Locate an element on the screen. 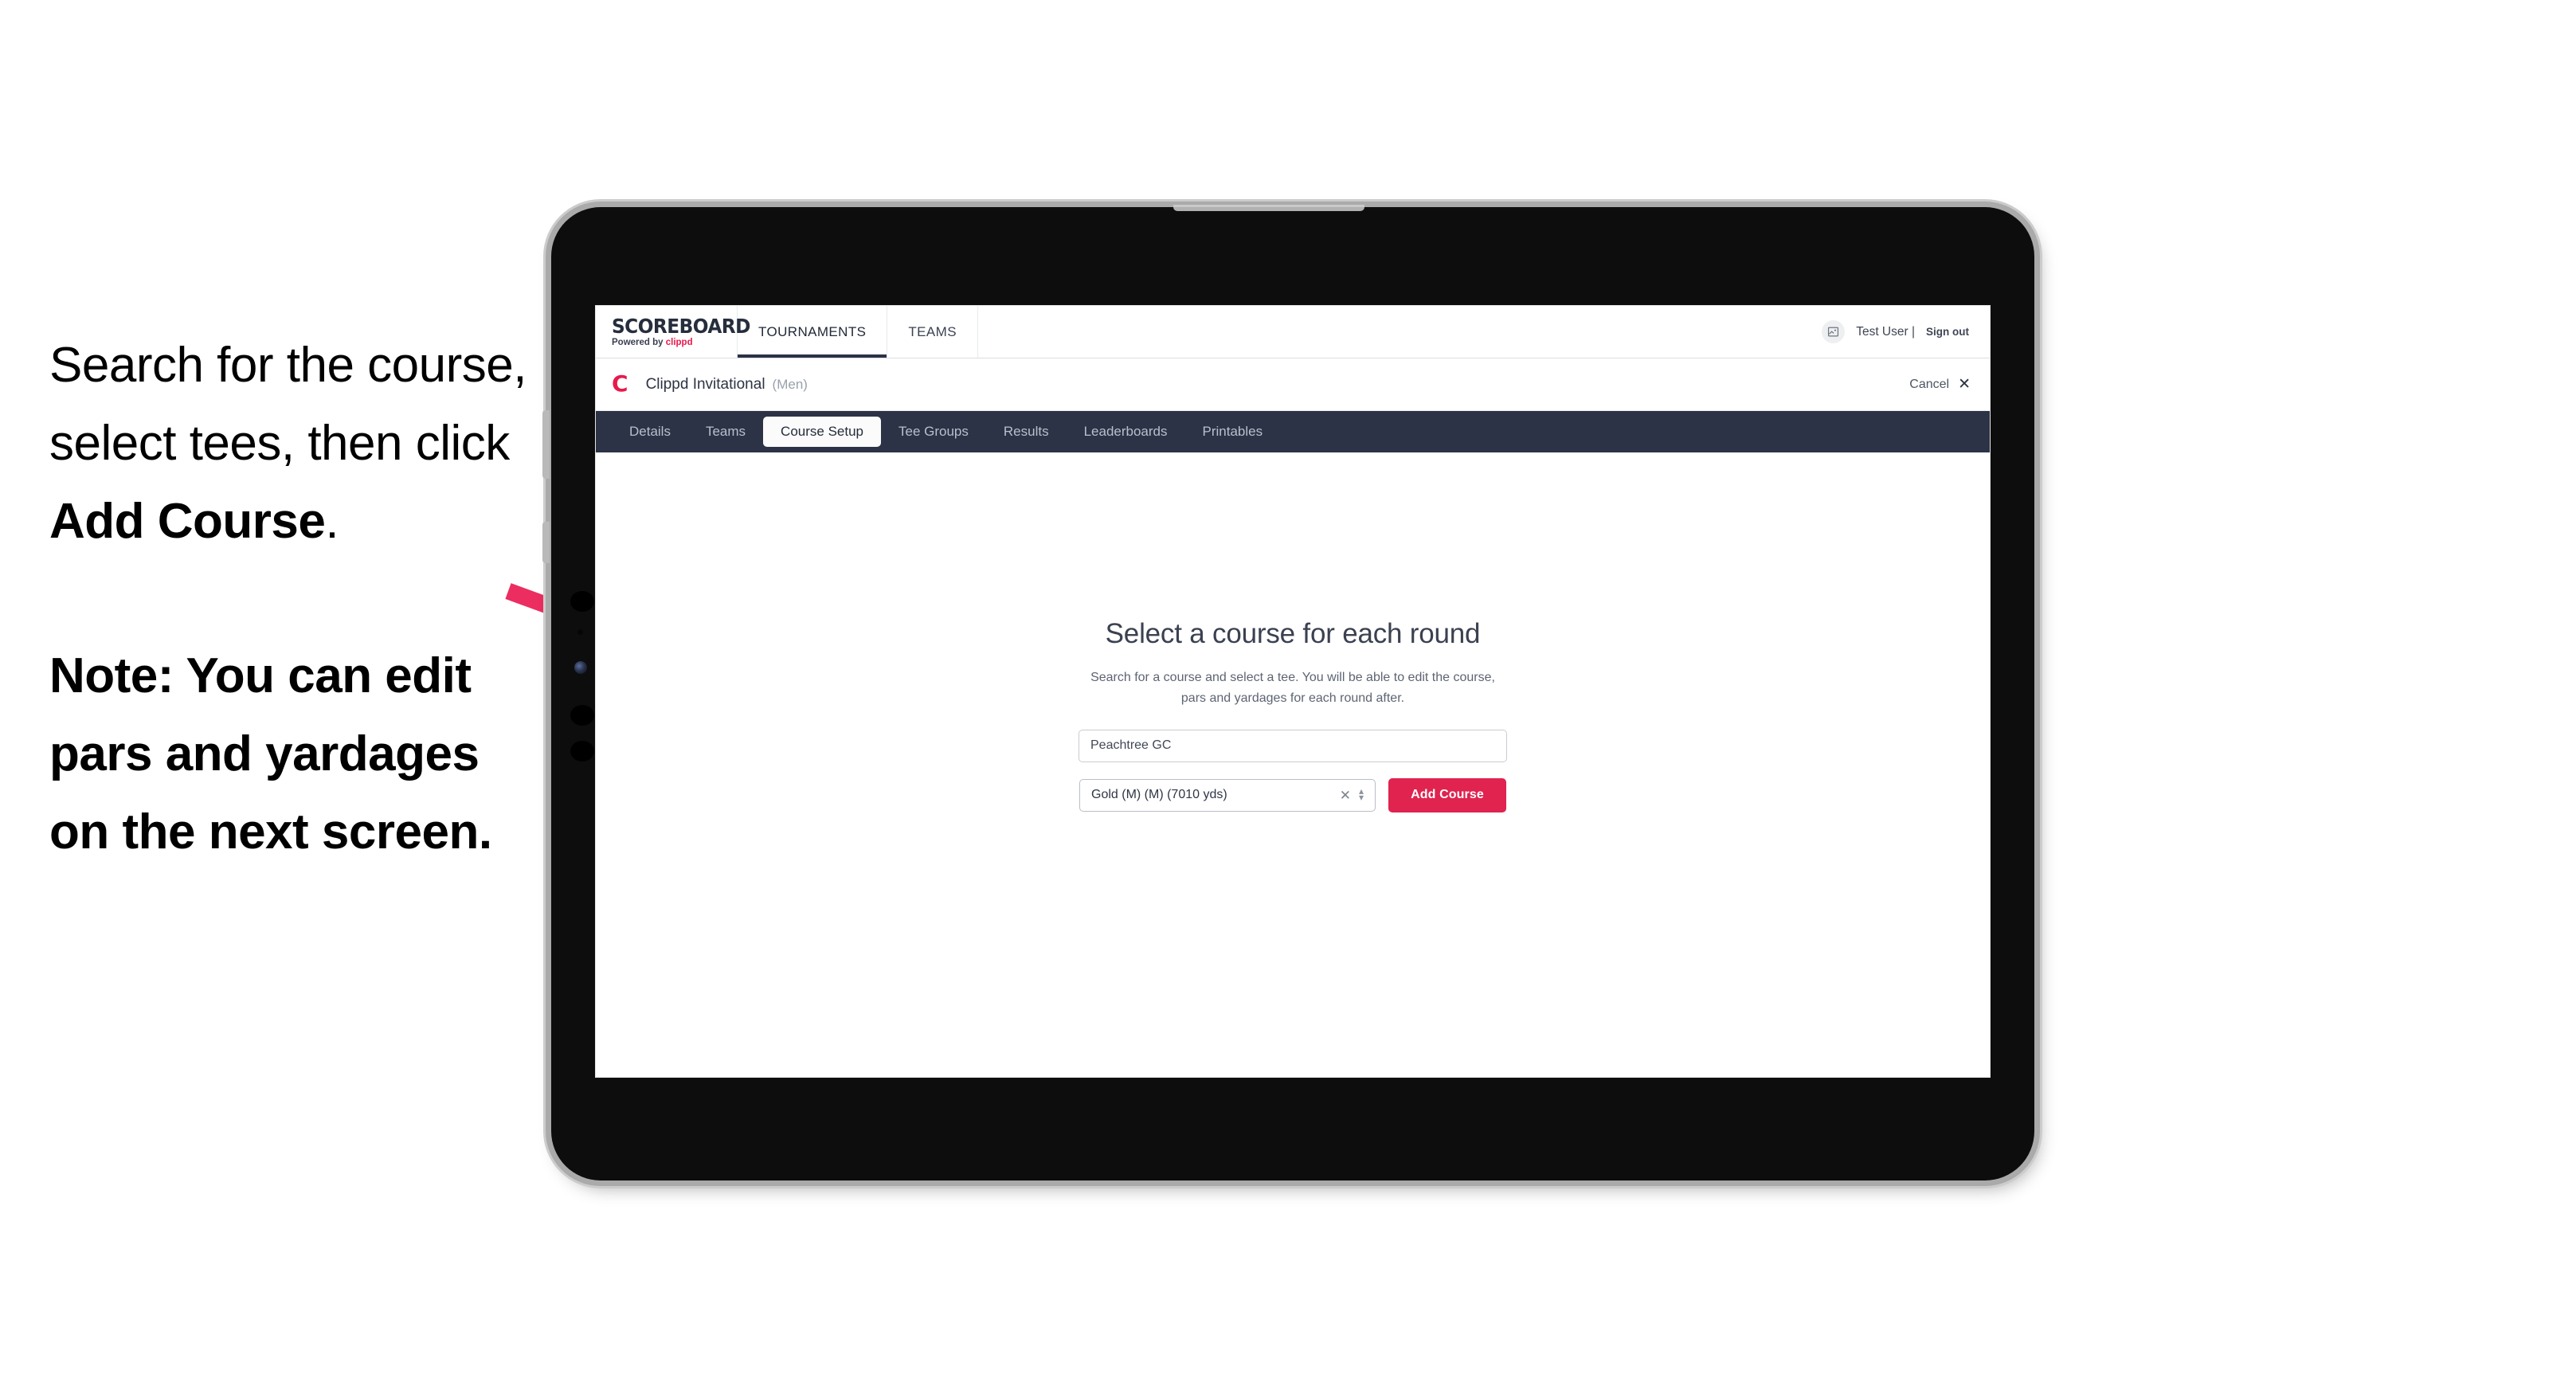 This screenshot has width=2576, height=1386. user-name-label: Test User | is located at coordinates (1885, 331).